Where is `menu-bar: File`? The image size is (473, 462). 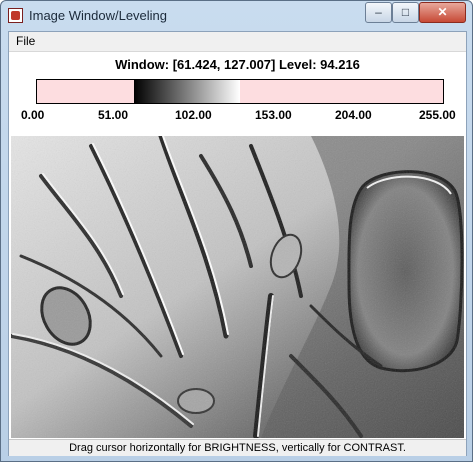 menu-bar: File is located at coordinates (237, 42).